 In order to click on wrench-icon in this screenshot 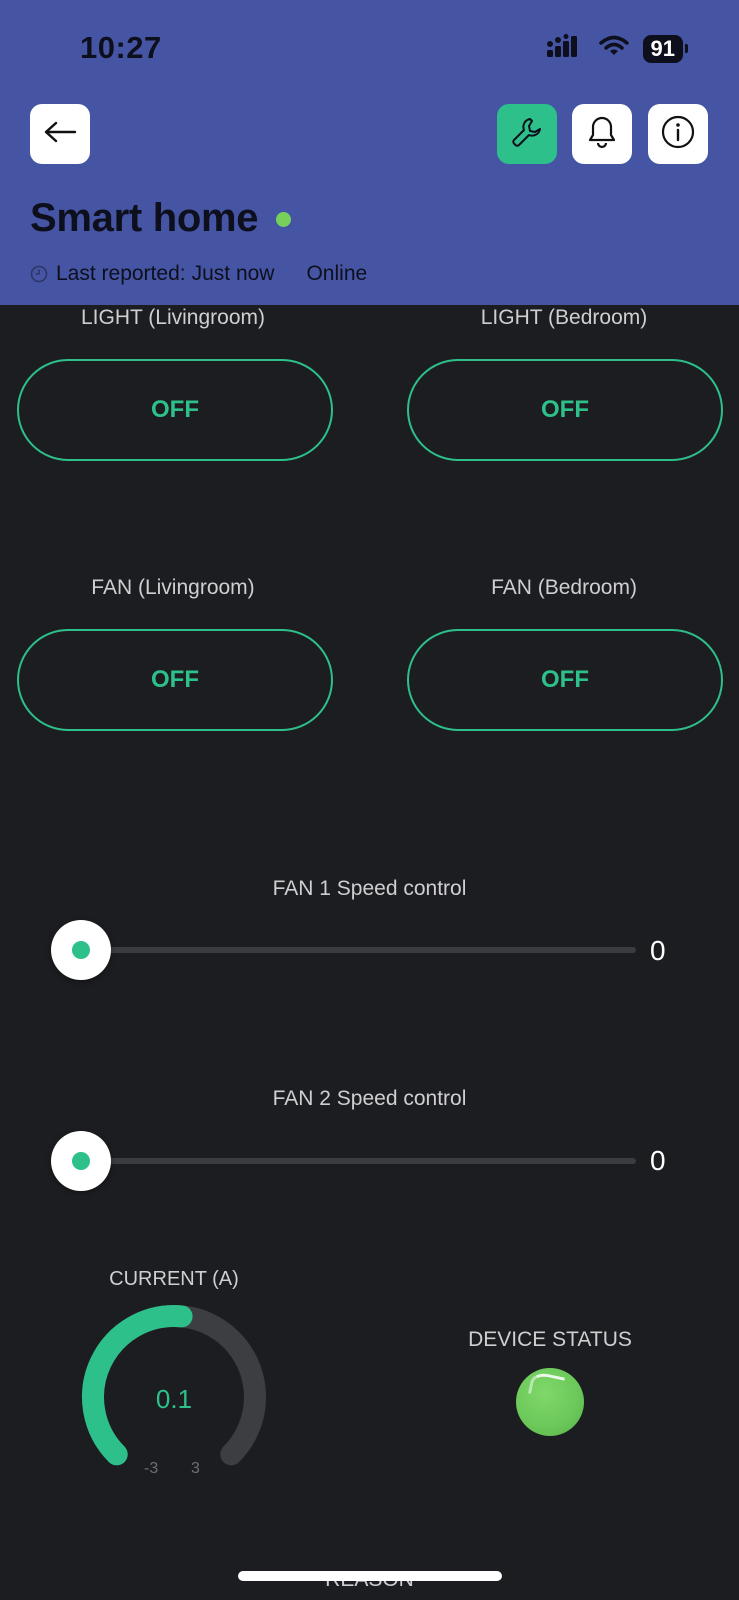, I will do `click(527, 134)`.